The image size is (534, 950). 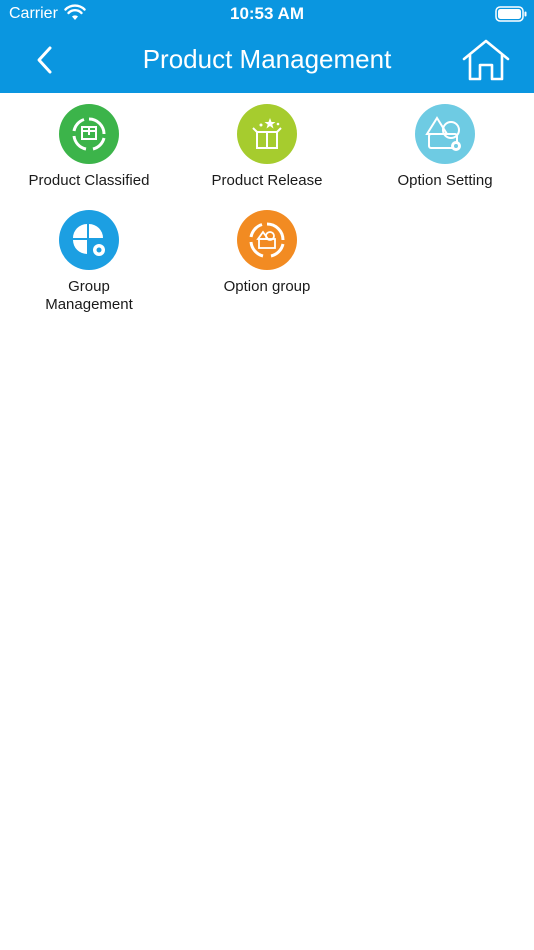 I want to click on tile-label: Product Classified, so click(x=89, y=180).